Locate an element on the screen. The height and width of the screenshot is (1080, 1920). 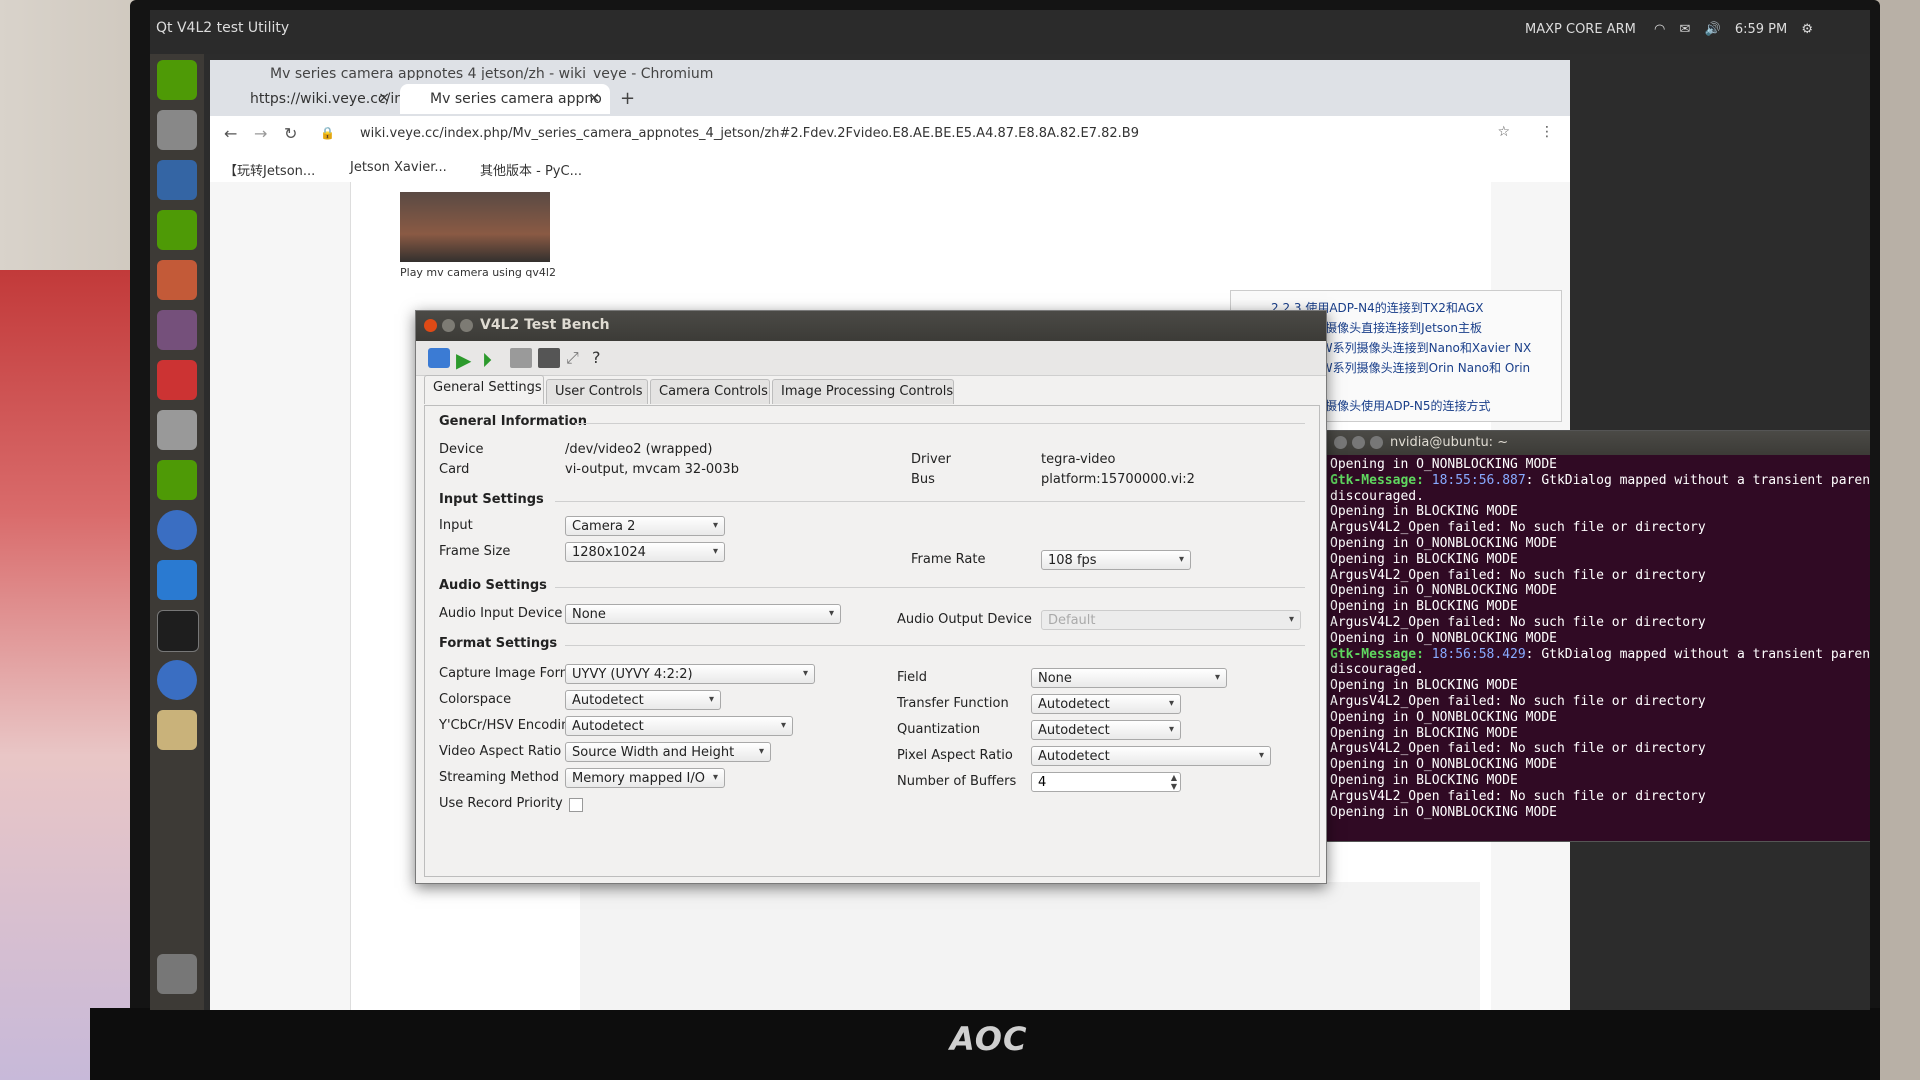
quantization-select: Autodetect ▾ is located at coordinates (1106, 730).